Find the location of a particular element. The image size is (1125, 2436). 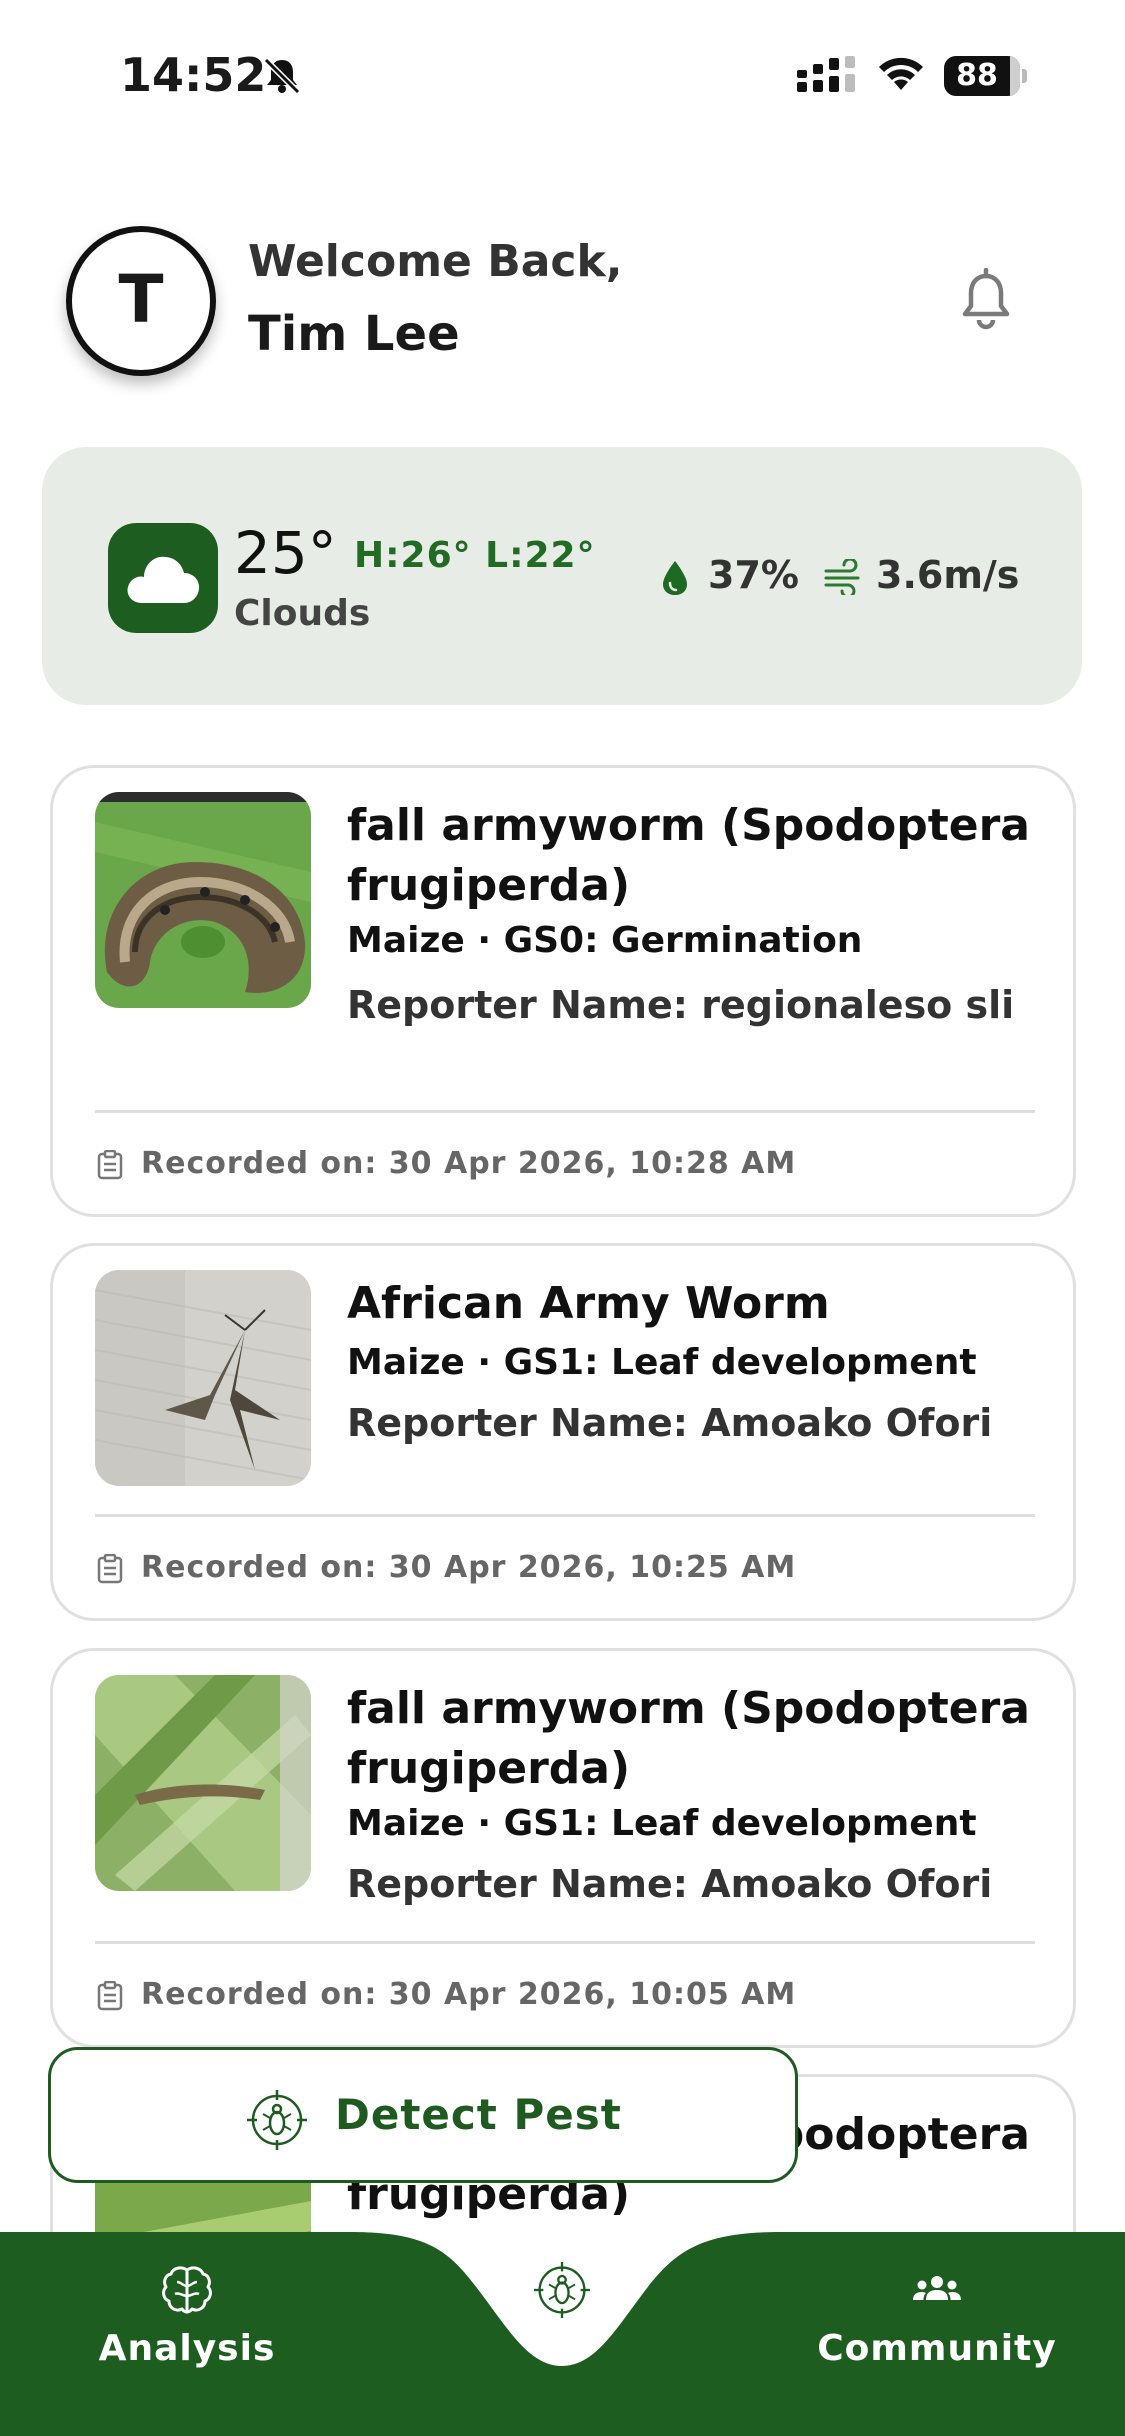

recorded-date: Recorded on: 30 Apr 2026, 10:25 AM is located at coordinates (469, 1567).